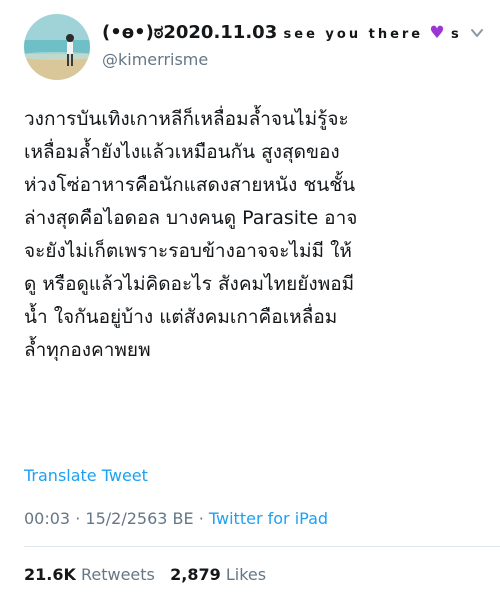  I want to click on divider, so click(262, 546).